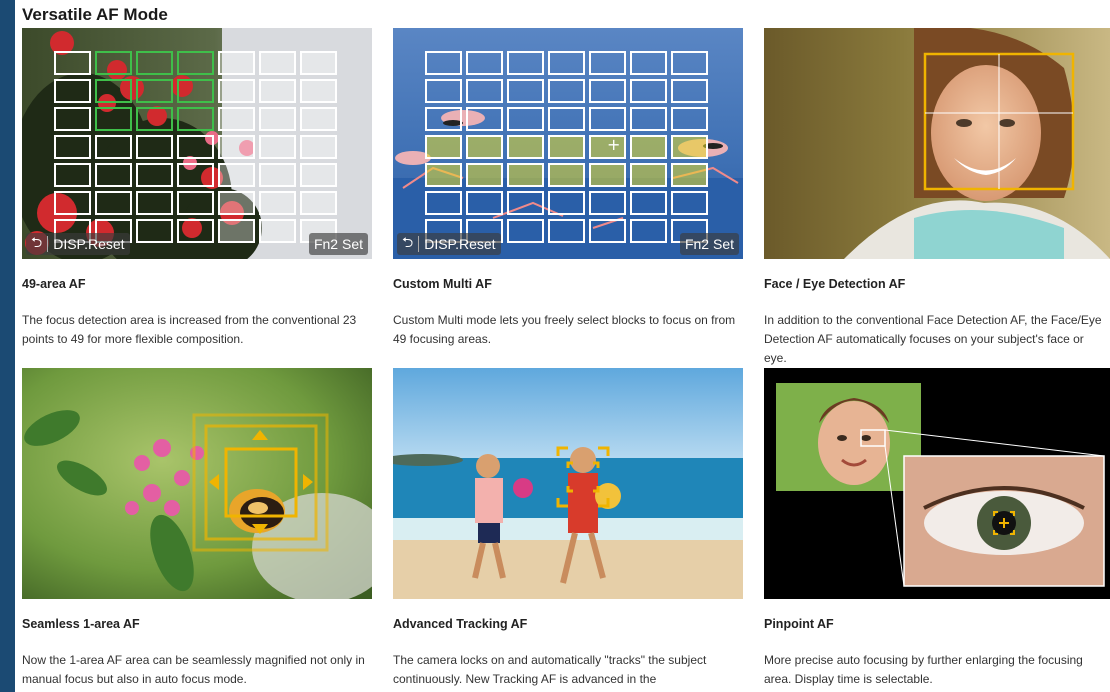  Describe the element at coordinates (81, 624) in the screenshot. I see `card-title: Seamless 1-area AF` at that location.